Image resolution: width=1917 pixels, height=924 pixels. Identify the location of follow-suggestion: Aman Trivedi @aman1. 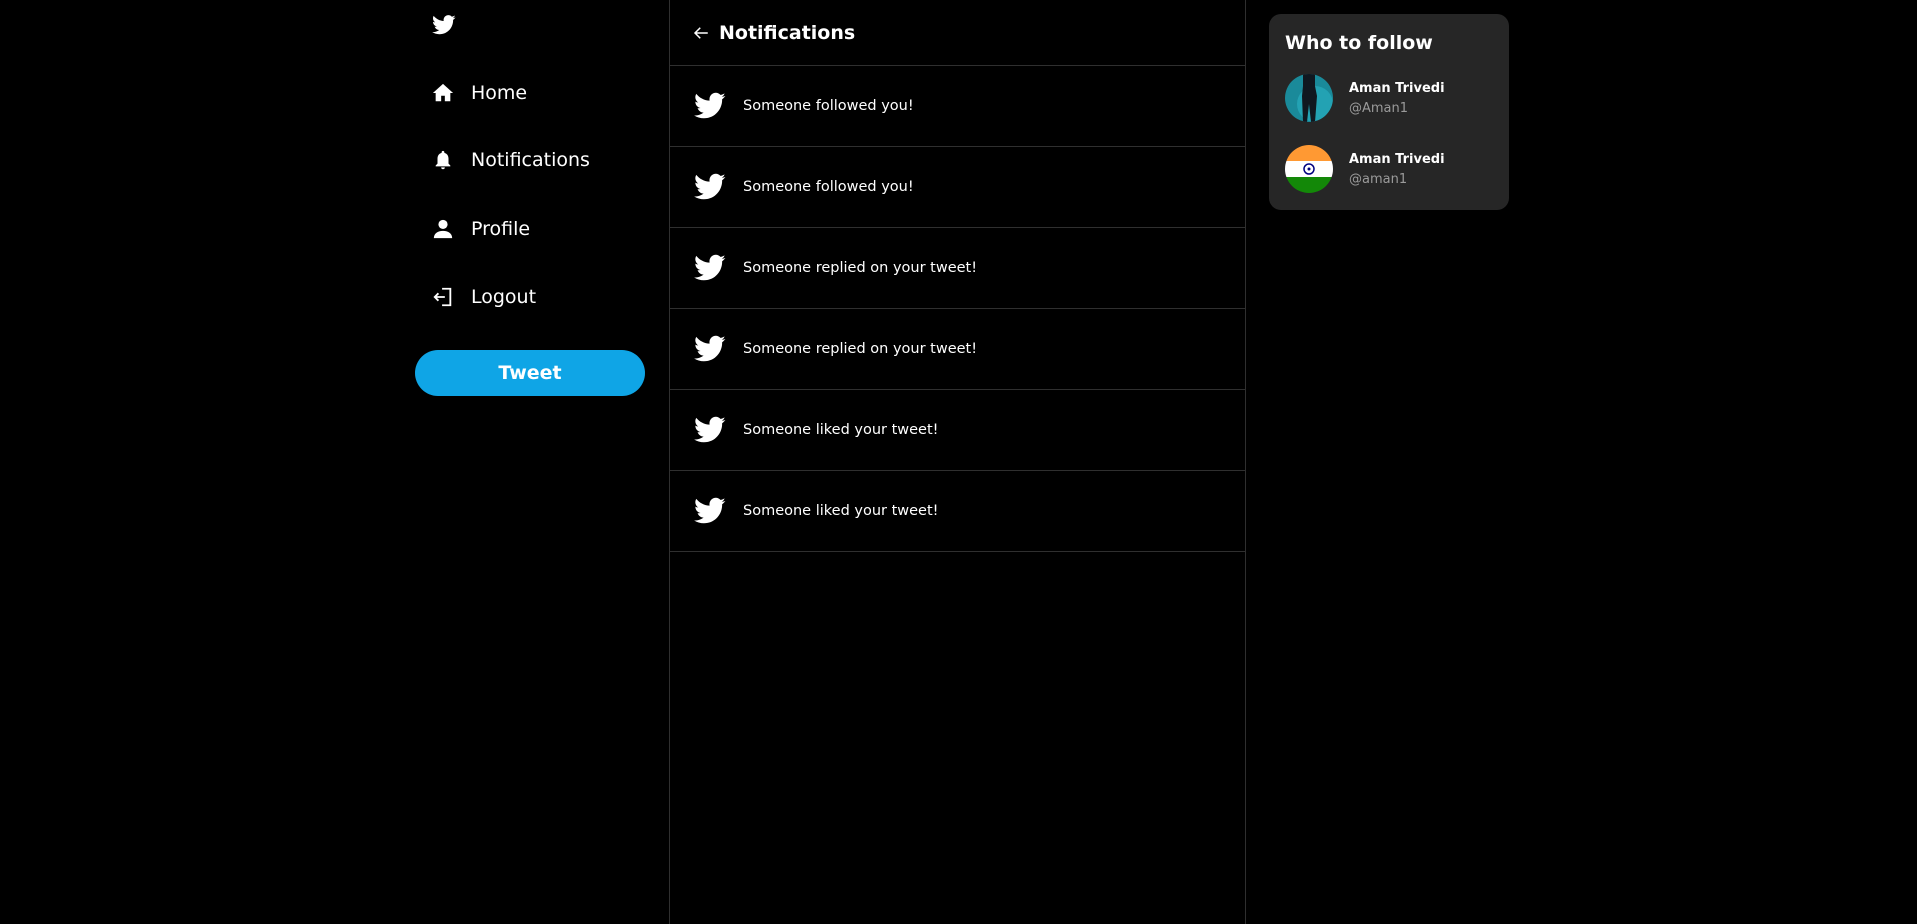
(1365, 169).